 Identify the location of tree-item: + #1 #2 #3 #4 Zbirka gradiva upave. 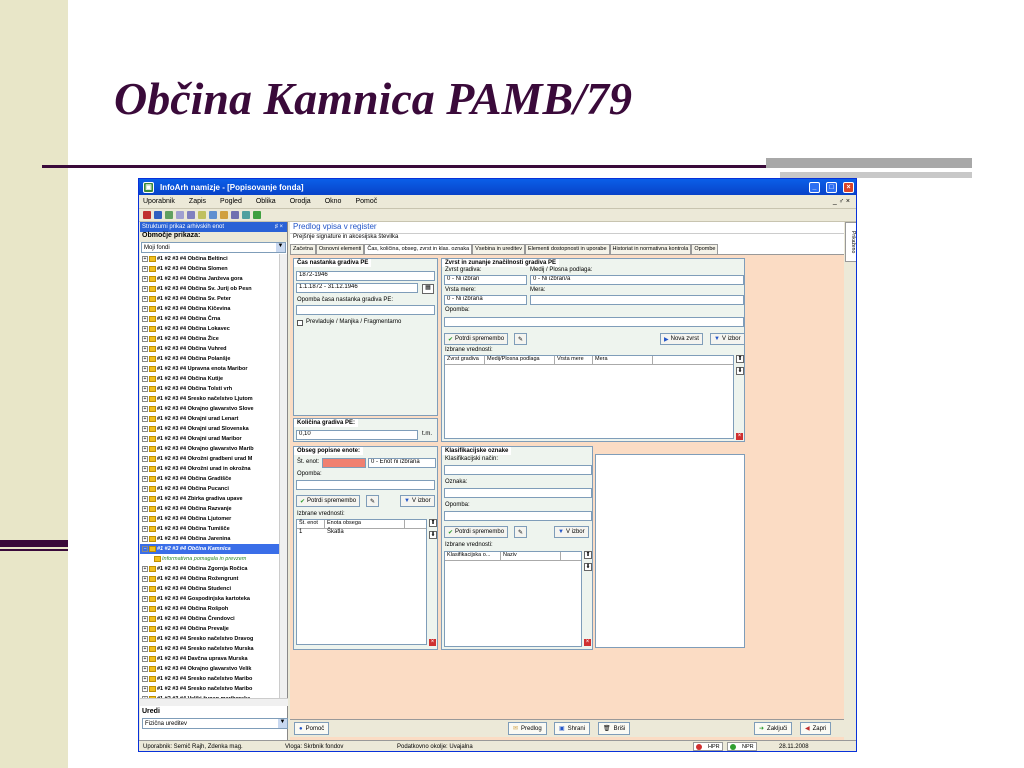
(210, 499).